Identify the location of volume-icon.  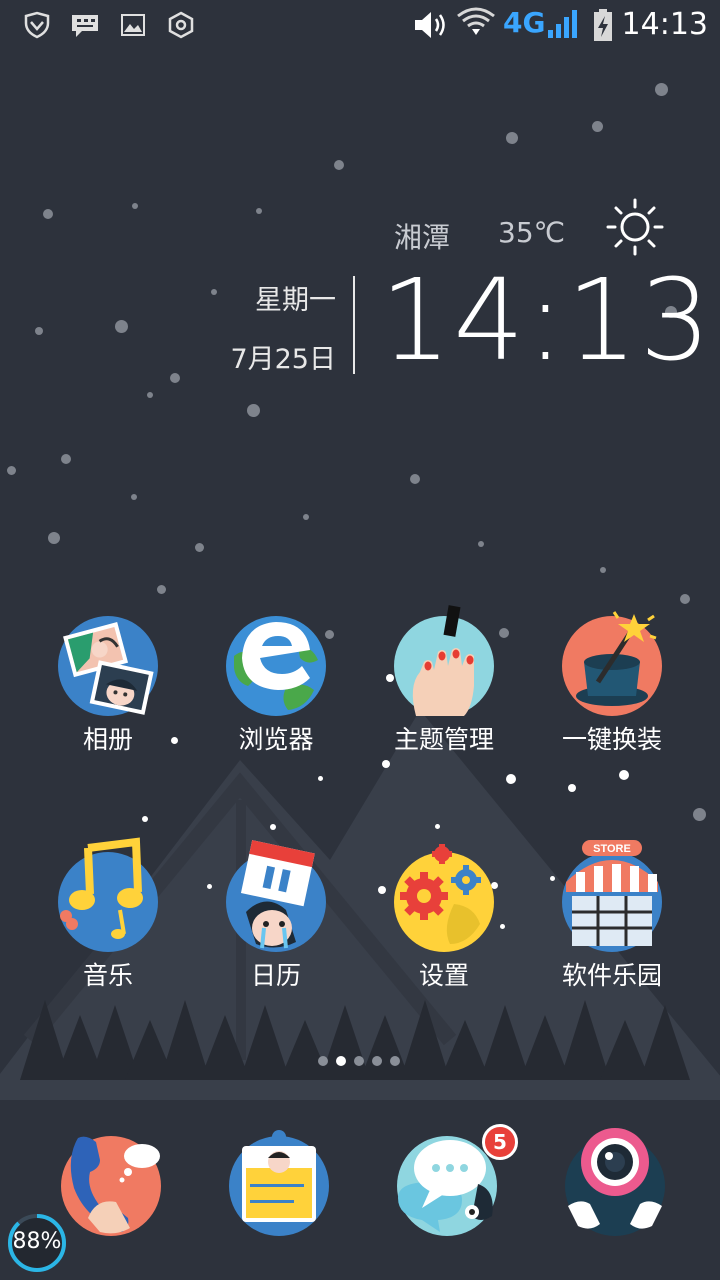
(430, 25).